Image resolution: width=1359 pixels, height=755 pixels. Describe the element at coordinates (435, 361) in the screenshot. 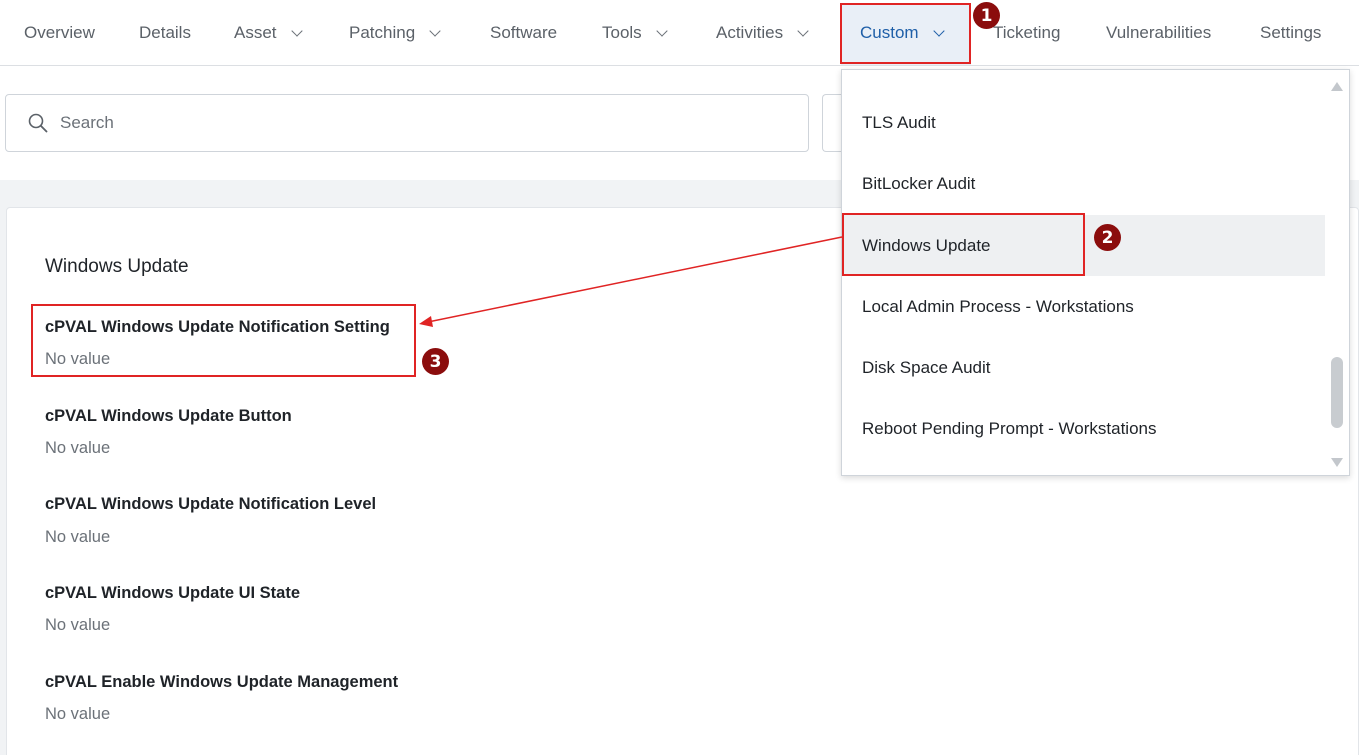

I see `step-badge-3: 3` at that location.